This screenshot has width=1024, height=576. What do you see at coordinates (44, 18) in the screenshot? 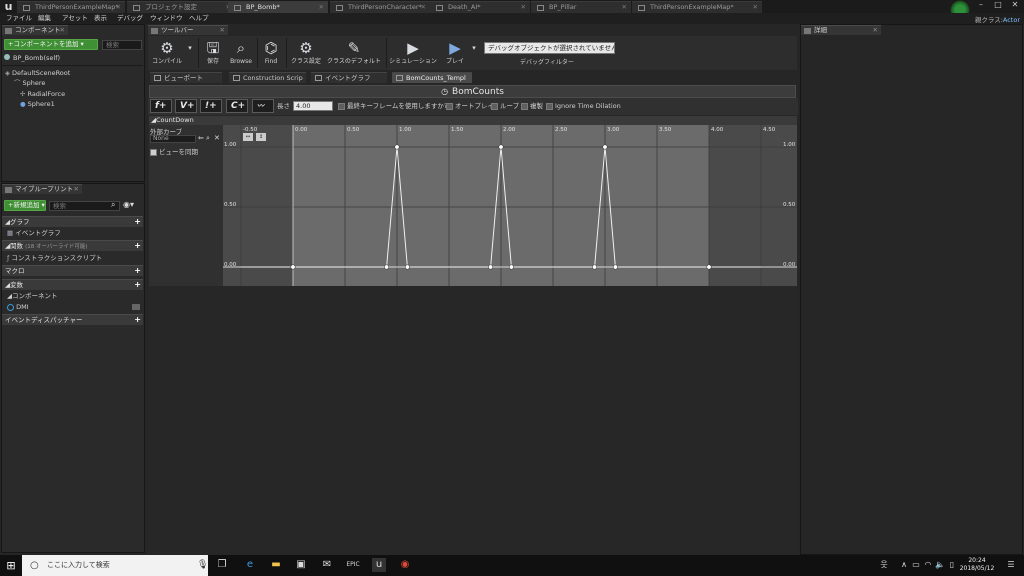
I see `menu-item: 編集` at bounding box center [44, 18].